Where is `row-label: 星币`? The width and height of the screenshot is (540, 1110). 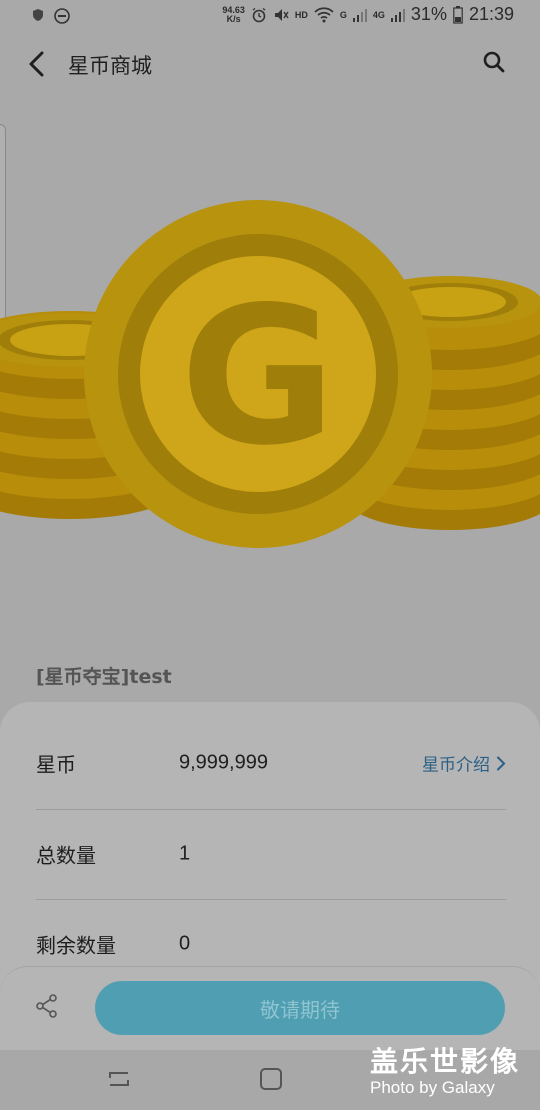 row-label: 星币 is located at coordinates (56, 764).